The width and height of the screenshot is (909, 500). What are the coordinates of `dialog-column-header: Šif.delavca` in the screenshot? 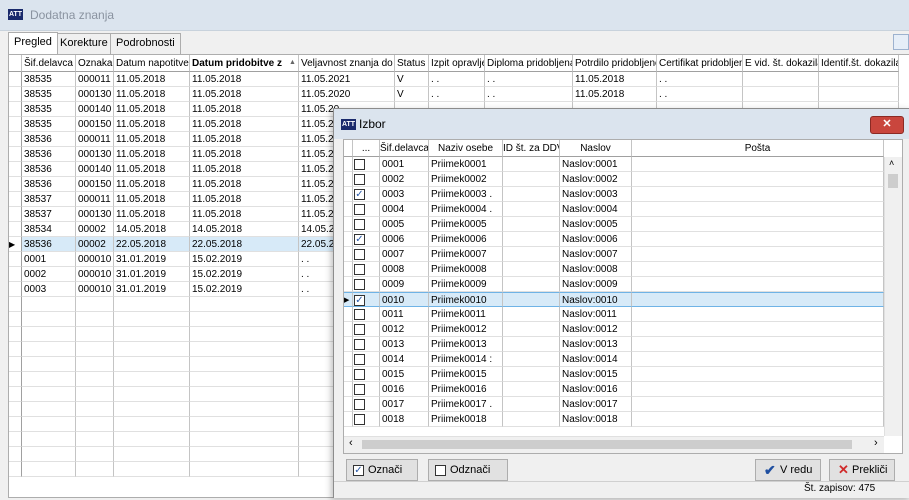 It's located at (404, 148).